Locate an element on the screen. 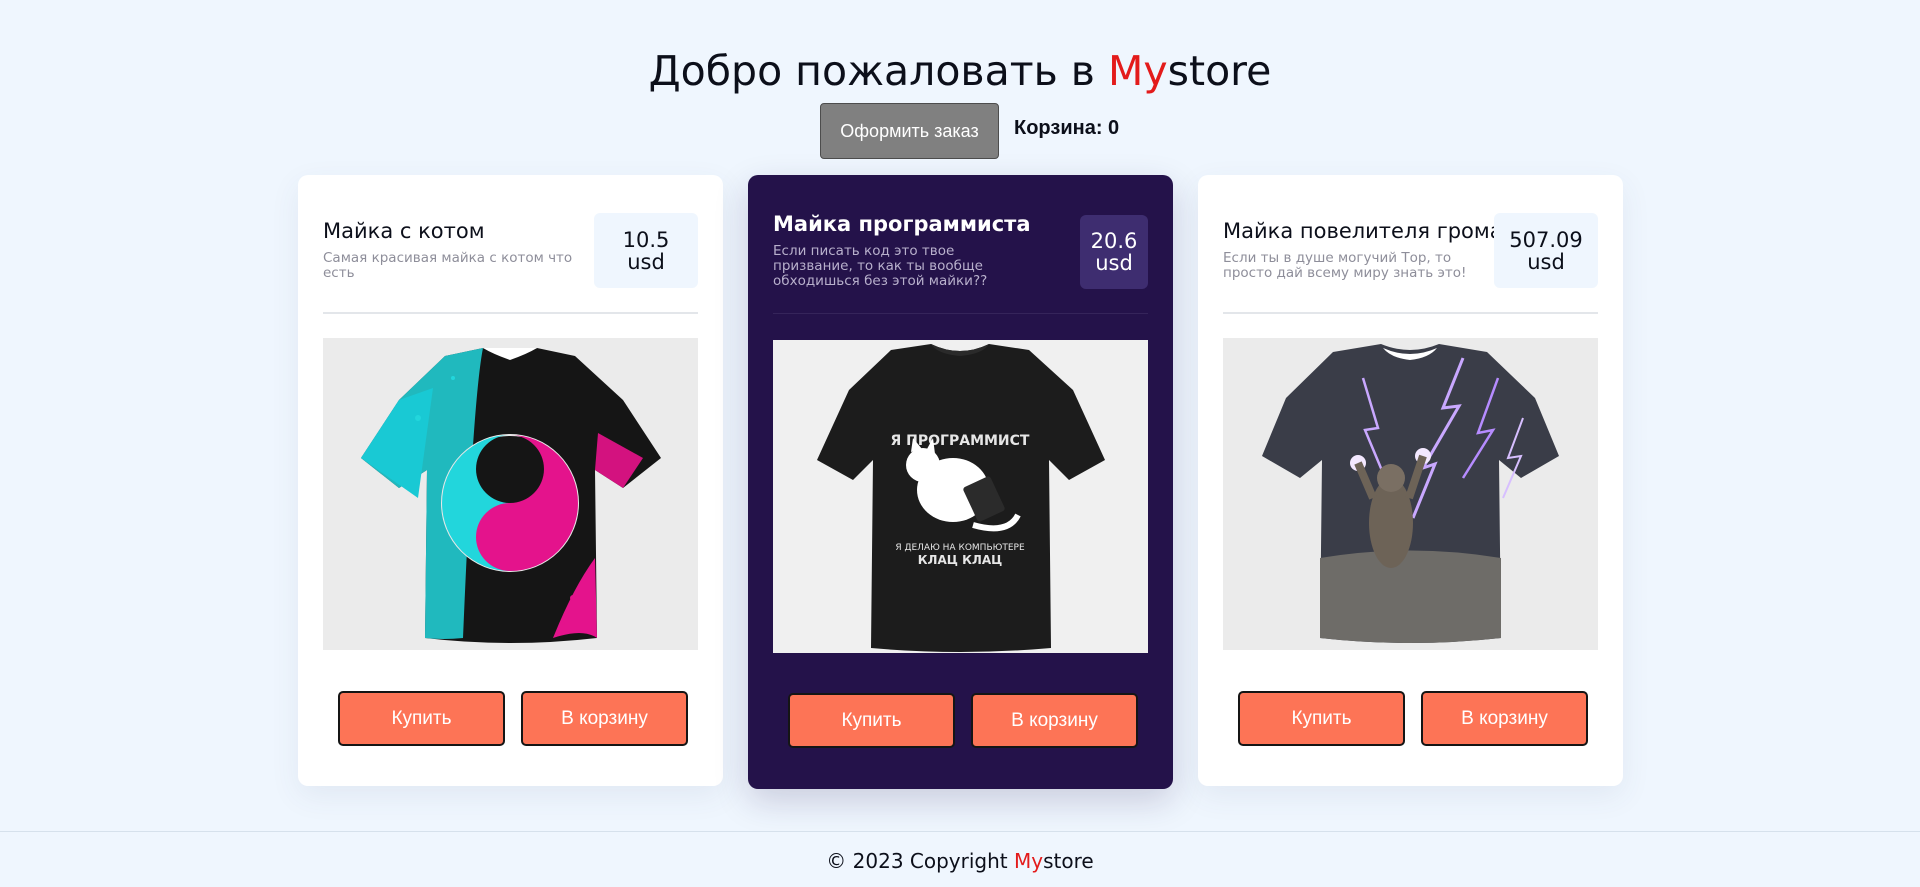  price-value: 20.6 is located at coordinates (1114, 241).